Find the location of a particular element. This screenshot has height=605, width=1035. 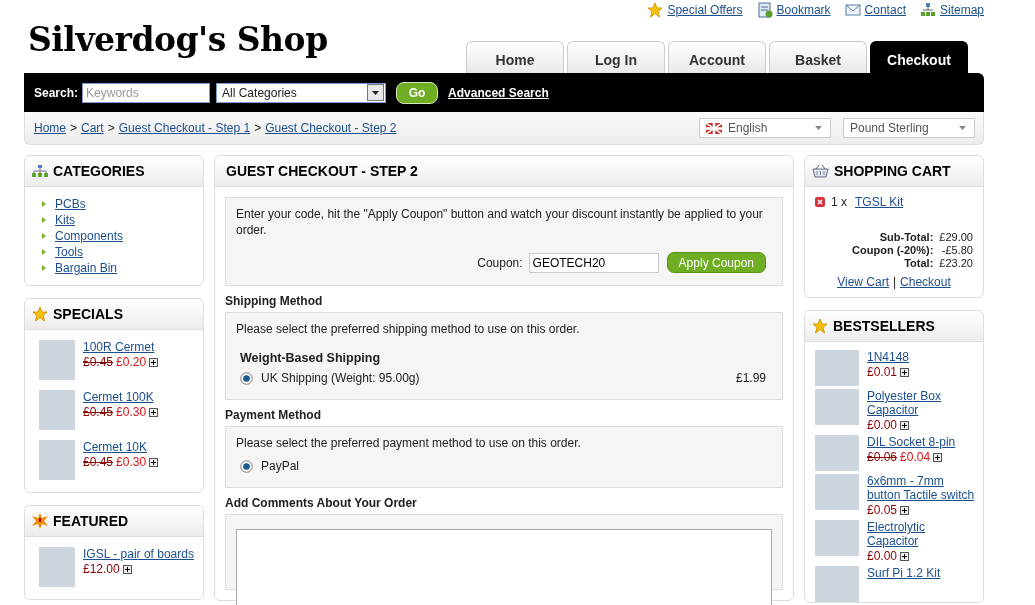

shop-logo: Silverdog's Shop is located at coordinates (178, 39).